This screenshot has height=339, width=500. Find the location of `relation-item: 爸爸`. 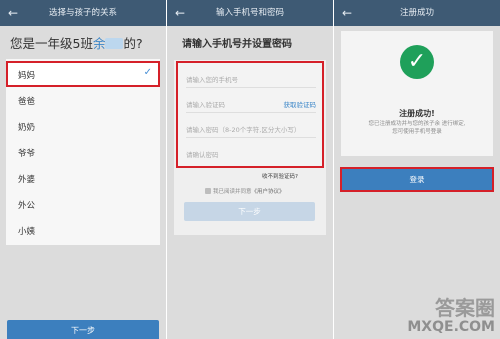

relation-item: 爸爸 is located at coordinates (83, 100).